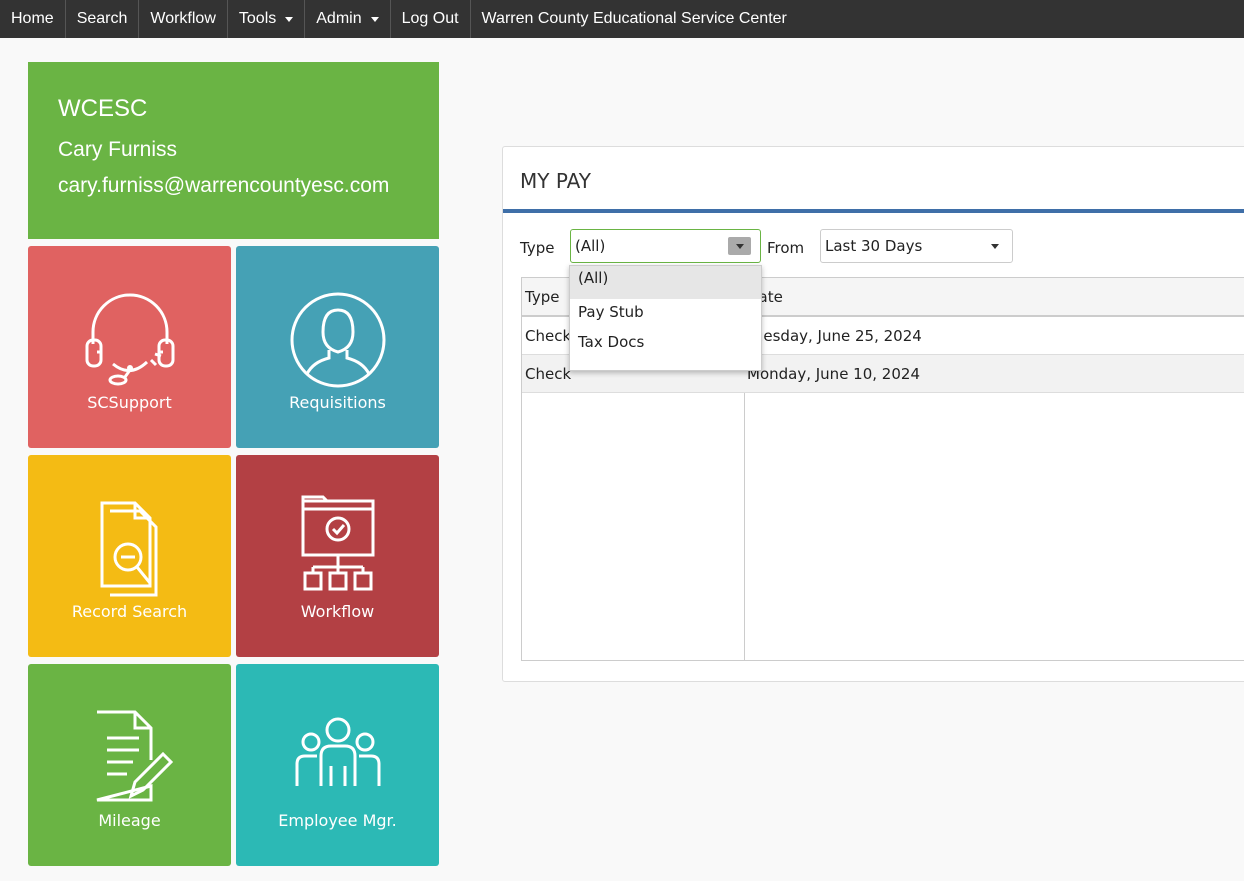 This screenshot has width=1244, height=881. What do you see at coordinates (129, 820) in the screenshot?
I see `tile-label: Mileage` at bounding box center [129, 820].